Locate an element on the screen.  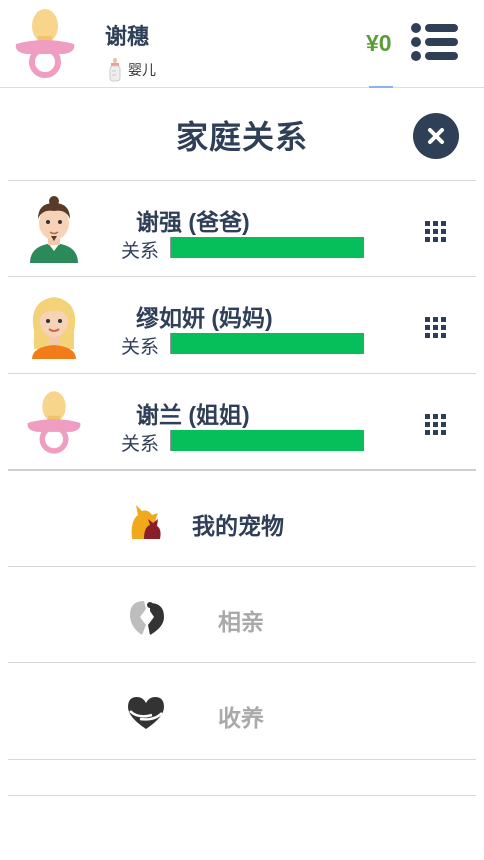
page-title: 家庭关系 is located at coordinates (241, 137).